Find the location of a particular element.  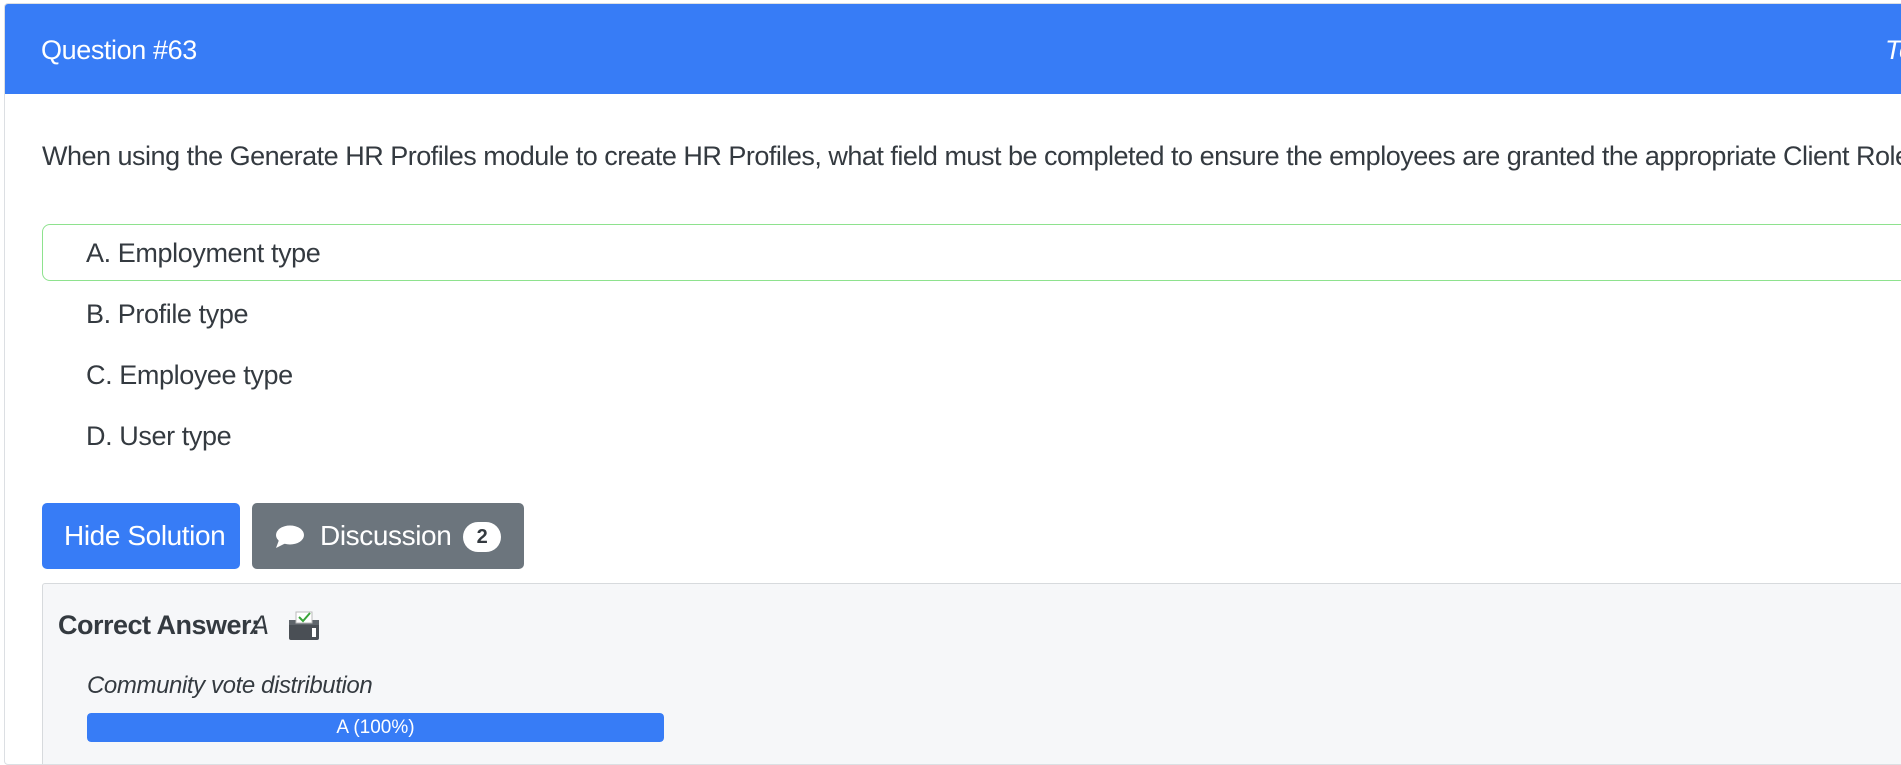

choice-label: C. Employee type is located at coordinates (189, 375).